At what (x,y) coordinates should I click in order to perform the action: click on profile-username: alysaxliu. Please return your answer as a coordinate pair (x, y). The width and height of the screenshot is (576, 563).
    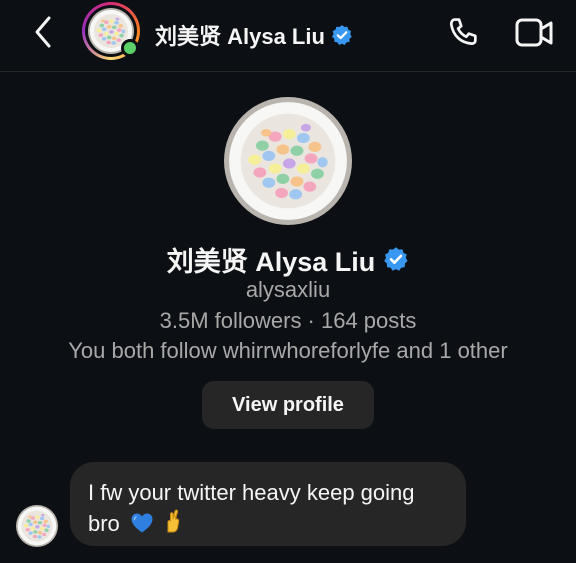
    Looking at the image, I should click on (288, 289).